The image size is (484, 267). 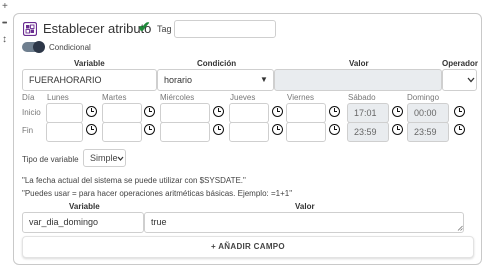 I want to click on add-field-button: + AÑADIR CAMPO, so click(x=248, y=247).